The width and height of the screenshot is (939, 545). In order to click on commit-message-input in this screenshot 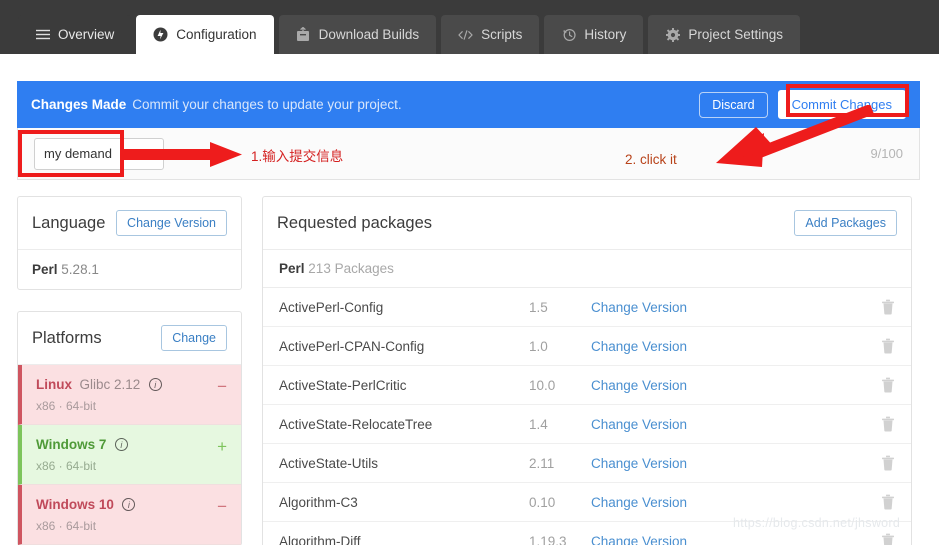, I will do `click(99, 153)`.